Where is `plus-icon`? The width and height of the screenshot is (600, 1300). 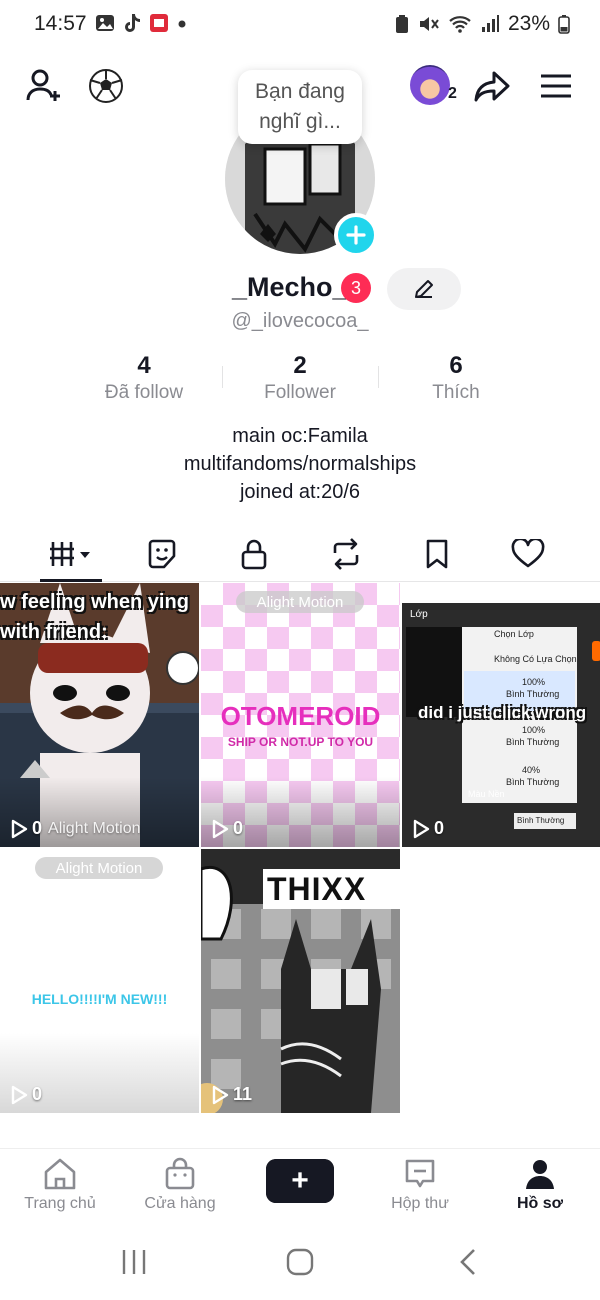
plus-icon is located at coordinates (356, 235).